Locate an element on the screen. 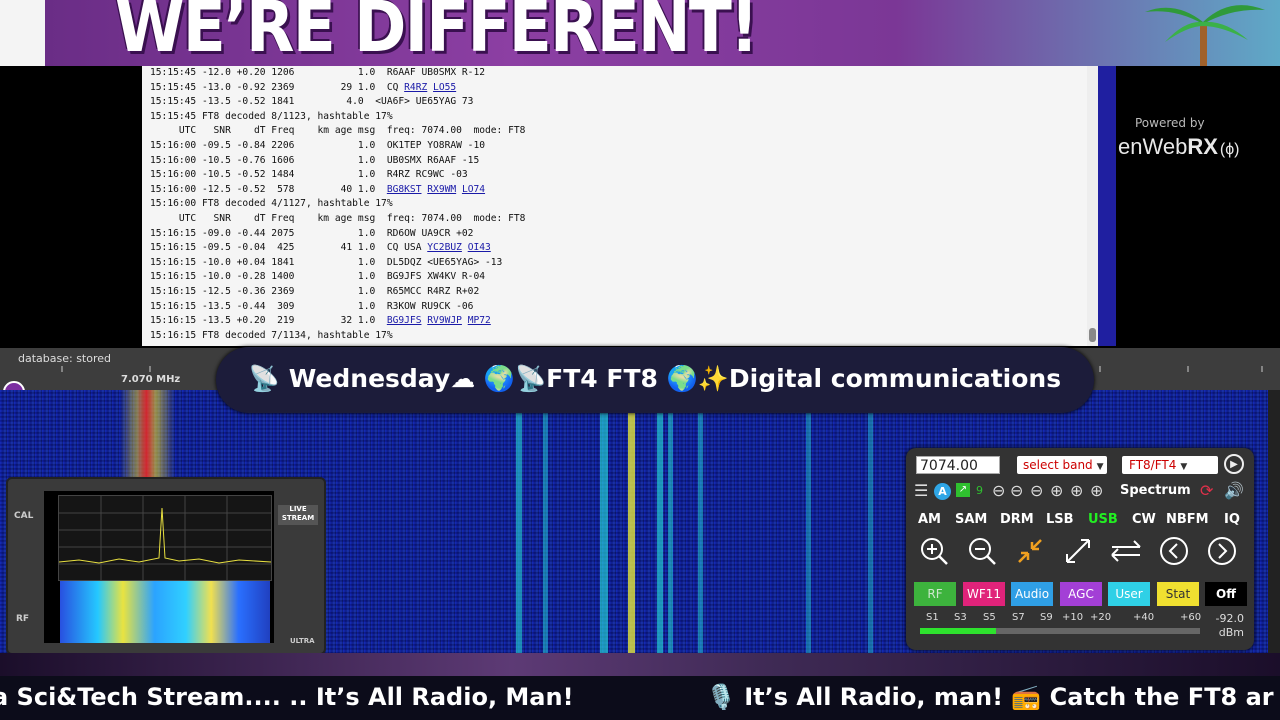 The height and width of the screenshot is (720, 1280). user-tab: User is located at coordinates (1129, 594).